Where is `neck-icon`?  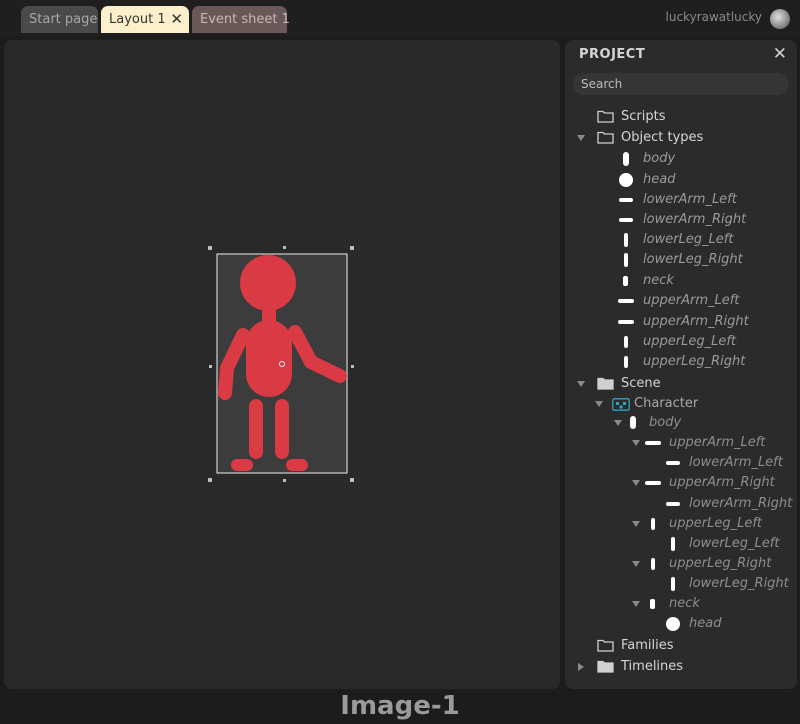 neck-icon is located at coordinates (652, 604).